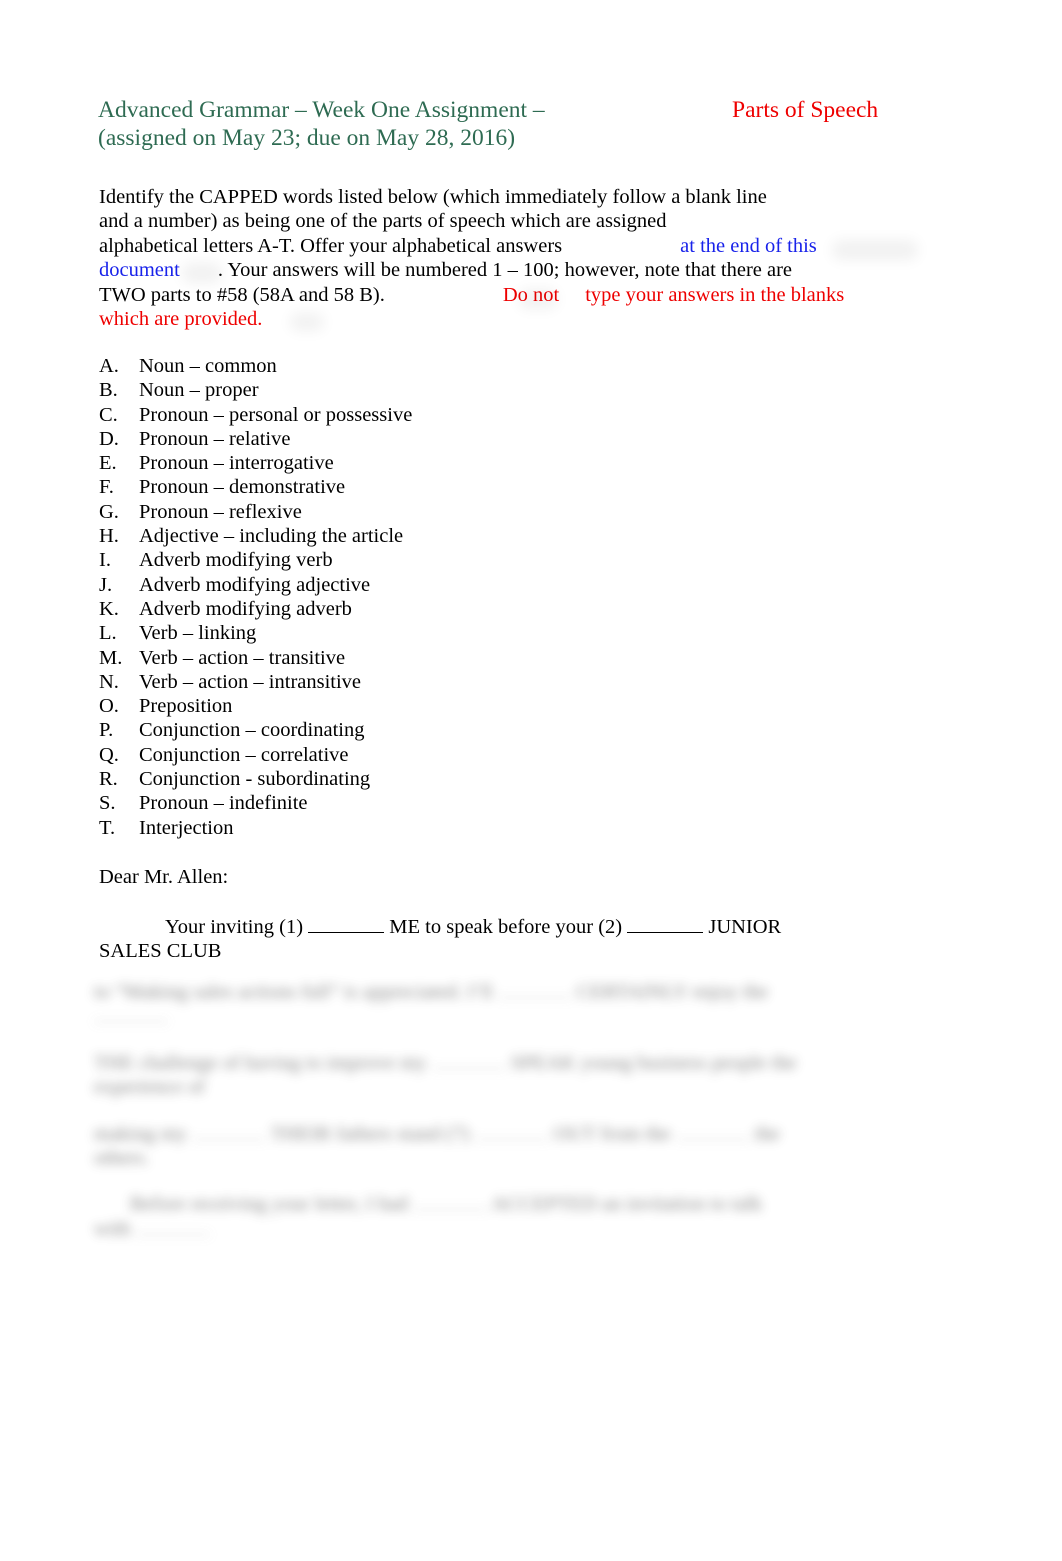 This screenshot has height=1561, width=1062. What do you see at coordinates (399, 730) in the screenshot?
I see `list-item: P. Conjunction – coordinating` at bounding box center [399, 730].